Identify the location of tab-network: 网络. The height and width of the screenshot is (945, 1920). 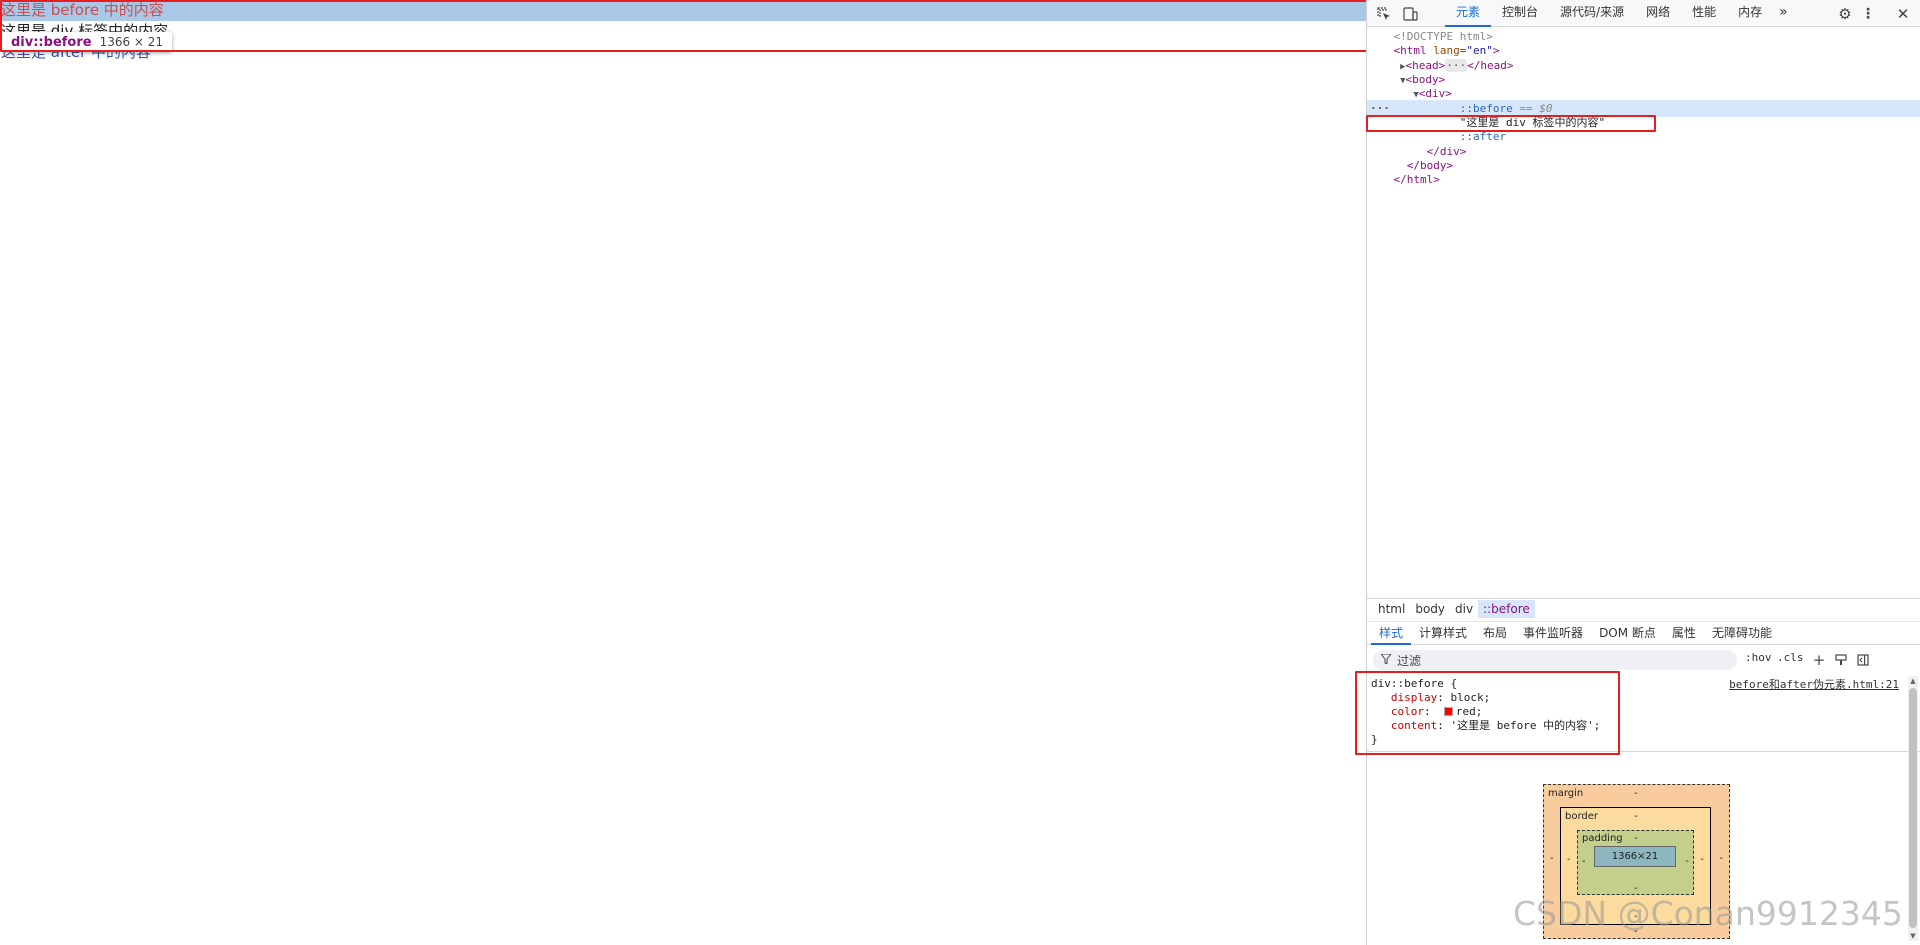
(1658, 13).